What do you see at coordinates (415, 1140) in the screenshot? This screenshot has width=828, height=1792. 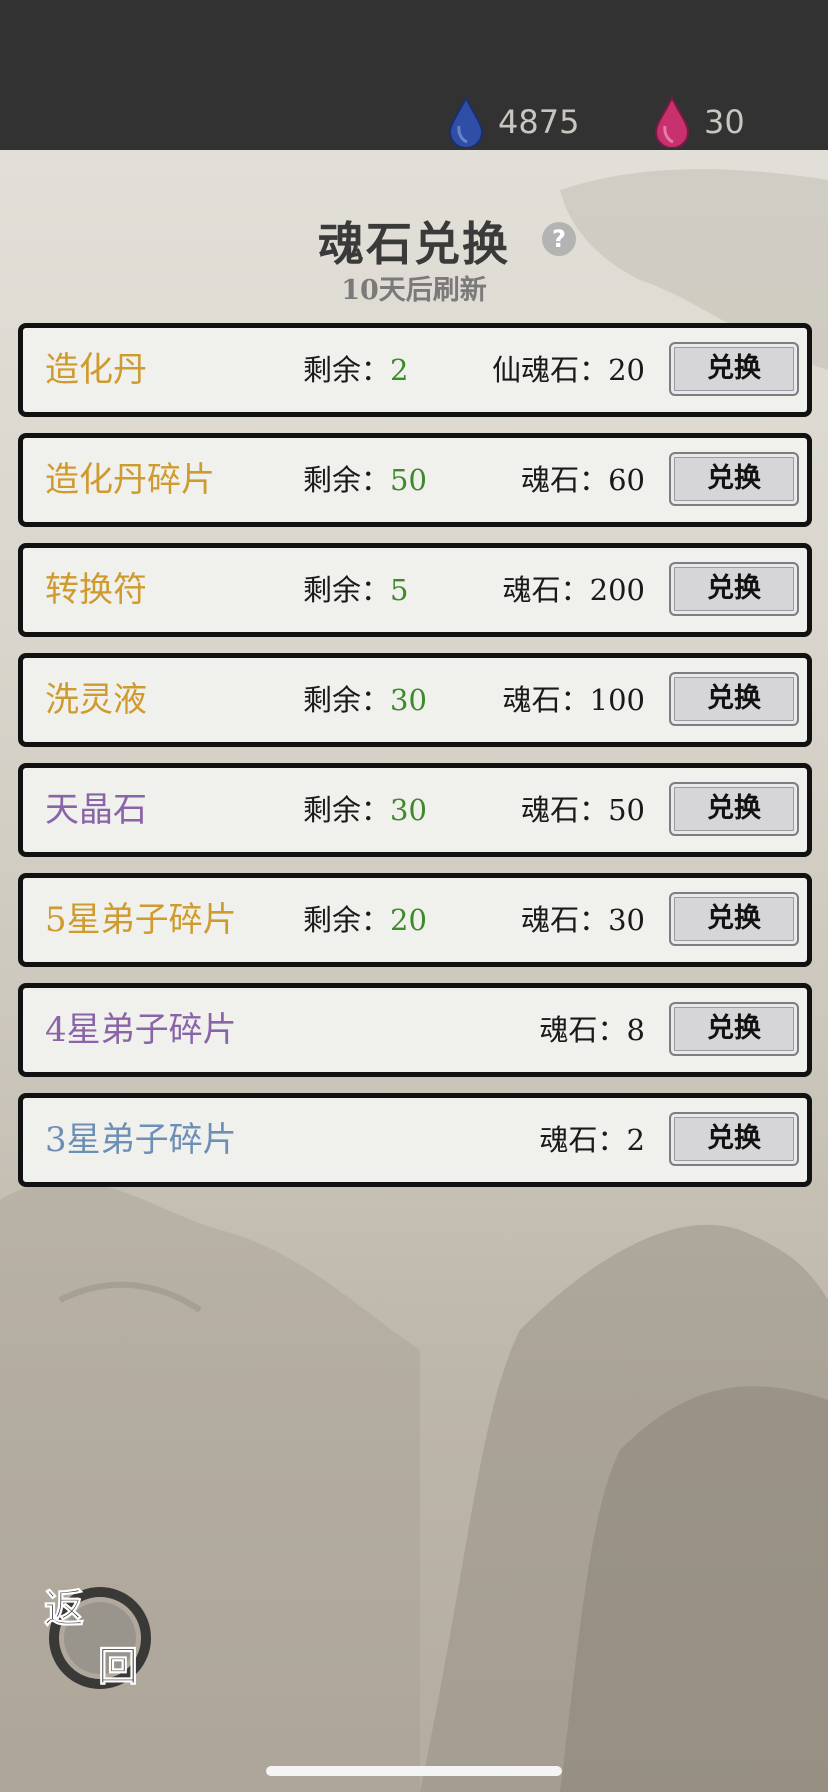 I see `exchange-row: 3星弟子碎片 魂石：2 兑换` at bounding box center [415, 1140].